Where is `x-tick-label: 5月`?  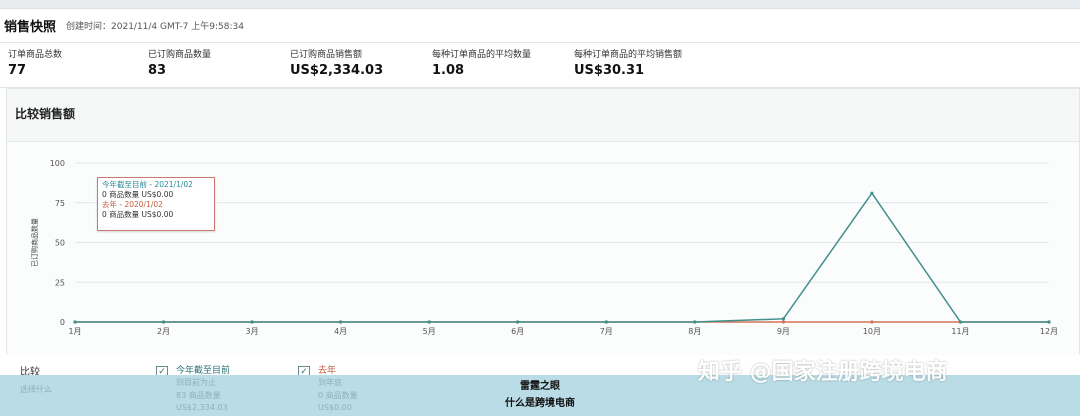
x-tick-label: 5月 is located at coordinates (429, 331).